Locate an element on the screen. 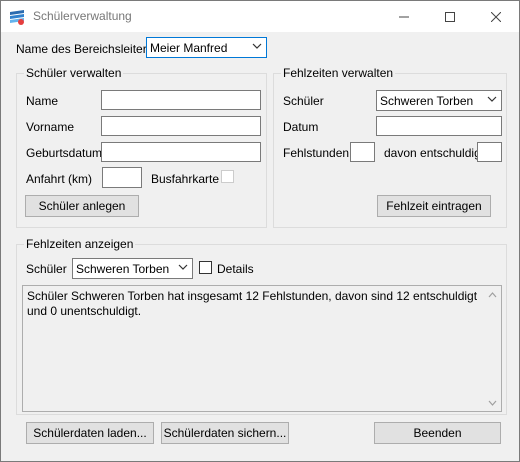 Image resolution: width=520 pixels, height=462 pixels. create-student-button: Schüler anlegen is located at coordinates (82, 206).